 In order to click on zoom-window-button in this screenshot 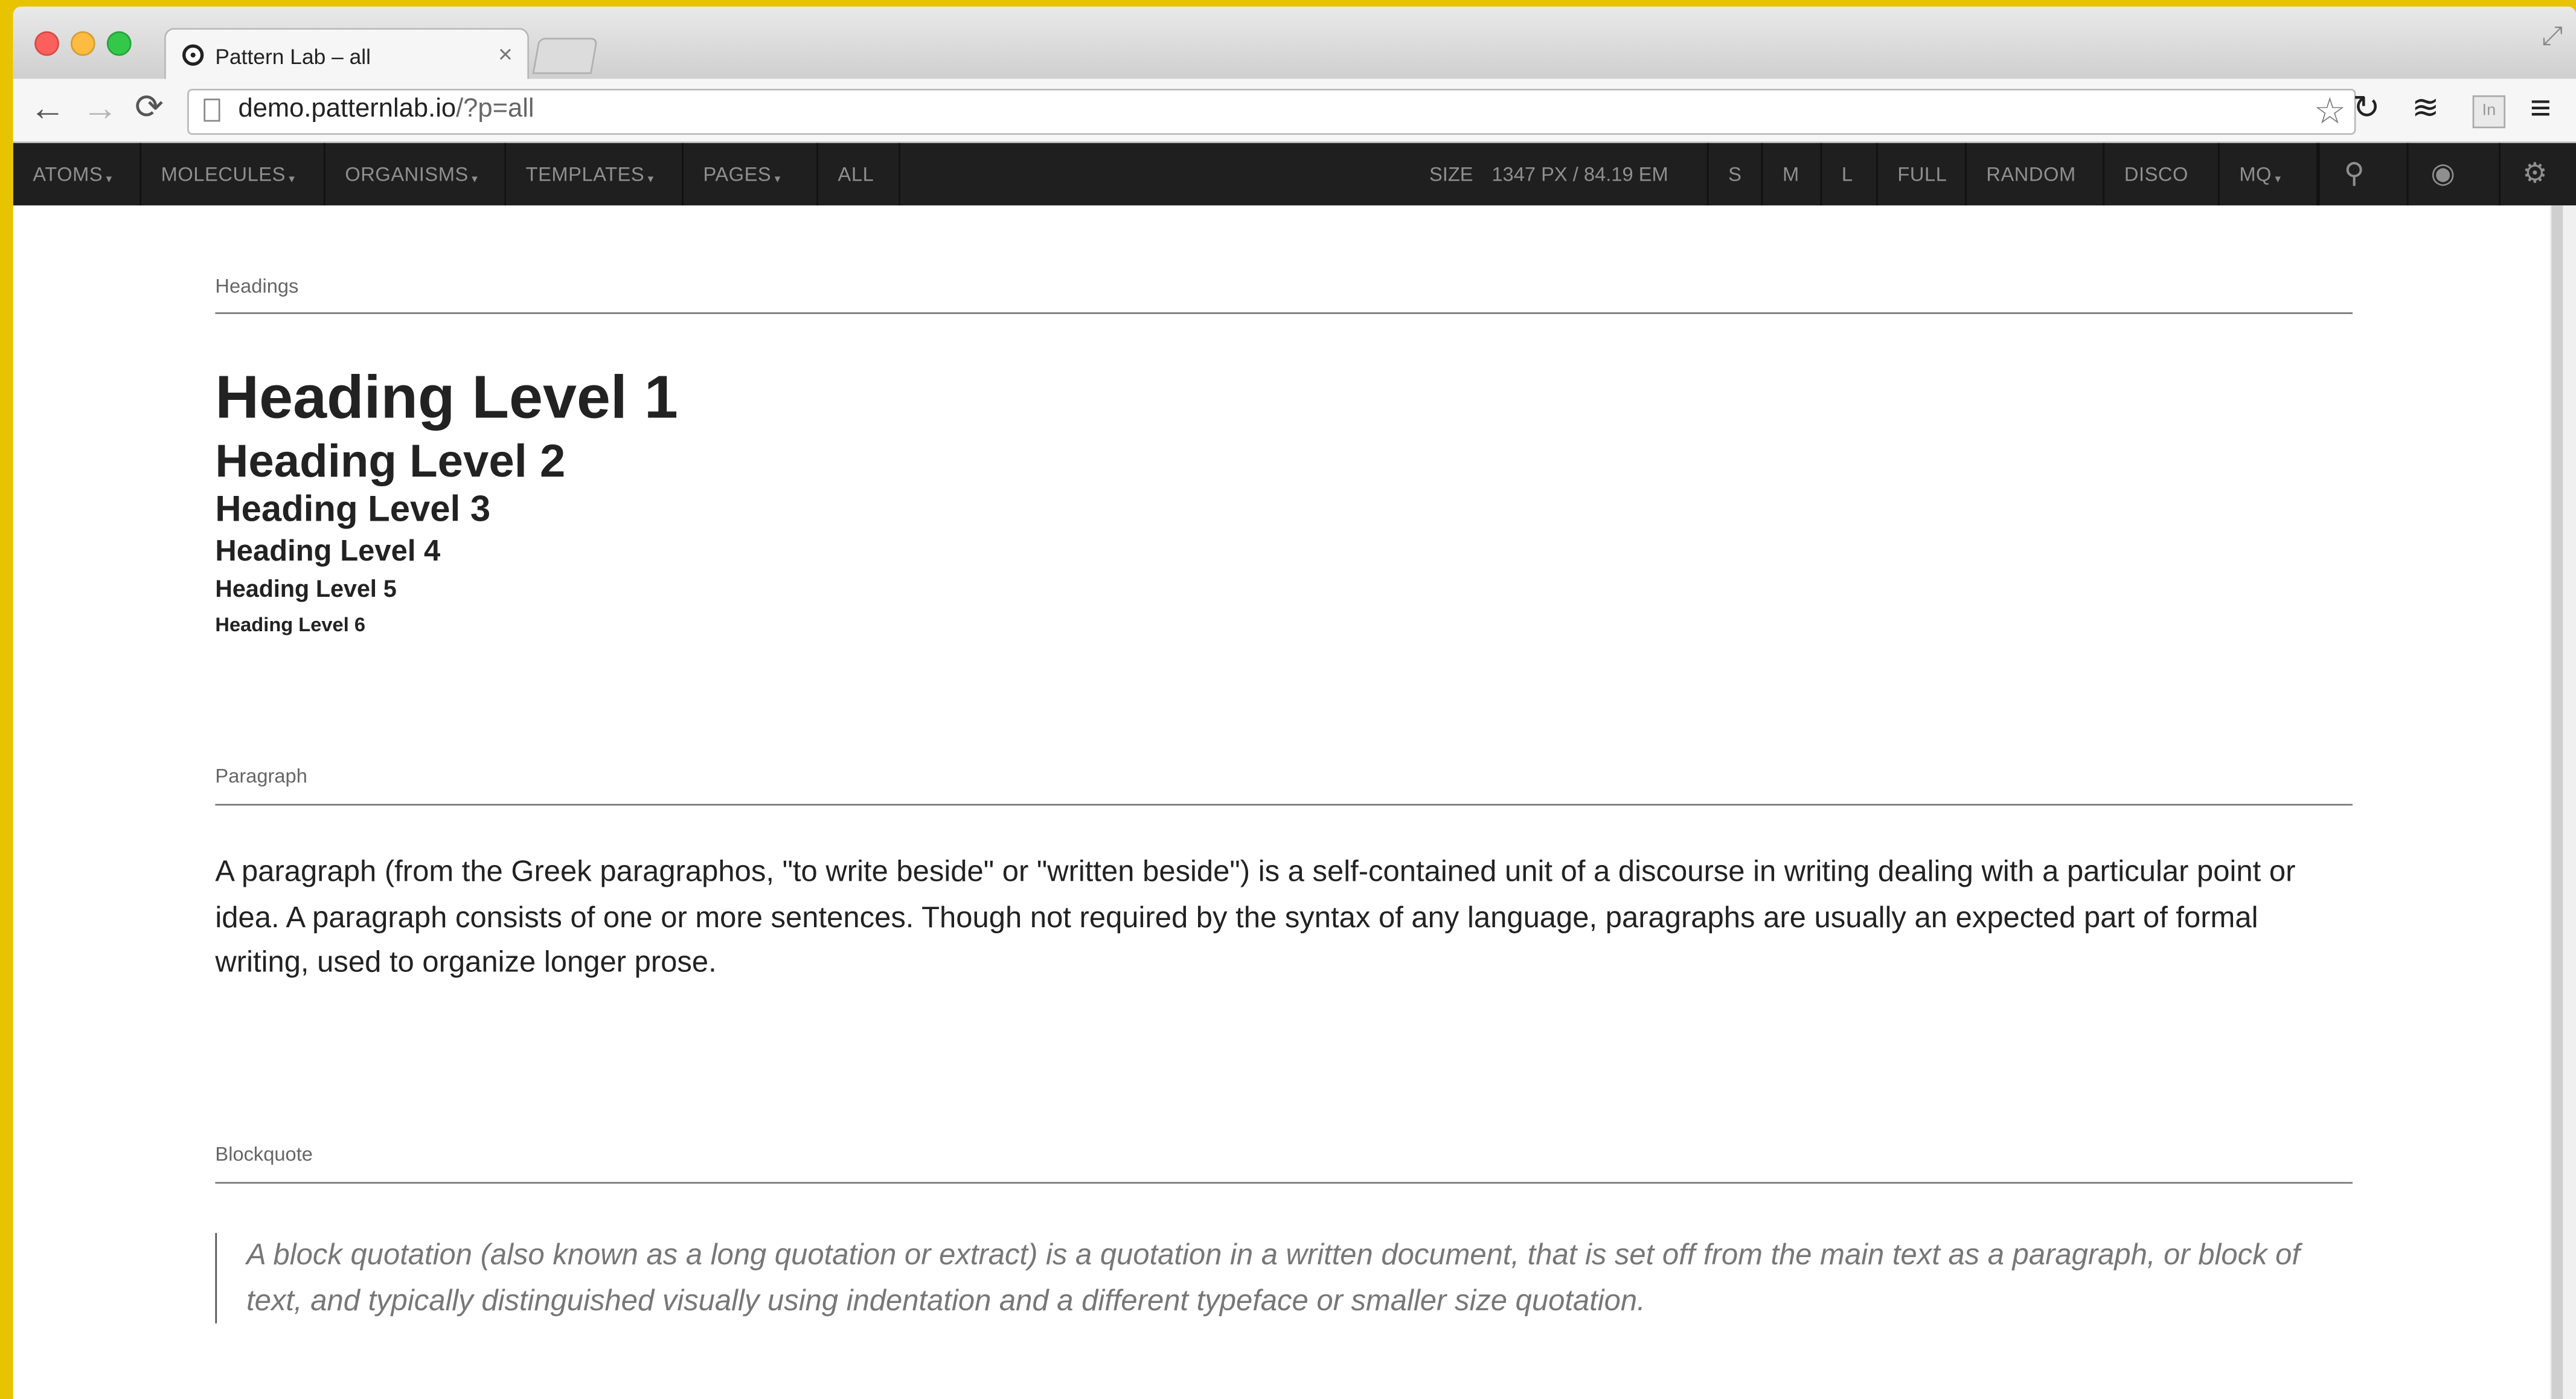, I will do `click(119, 44)`.